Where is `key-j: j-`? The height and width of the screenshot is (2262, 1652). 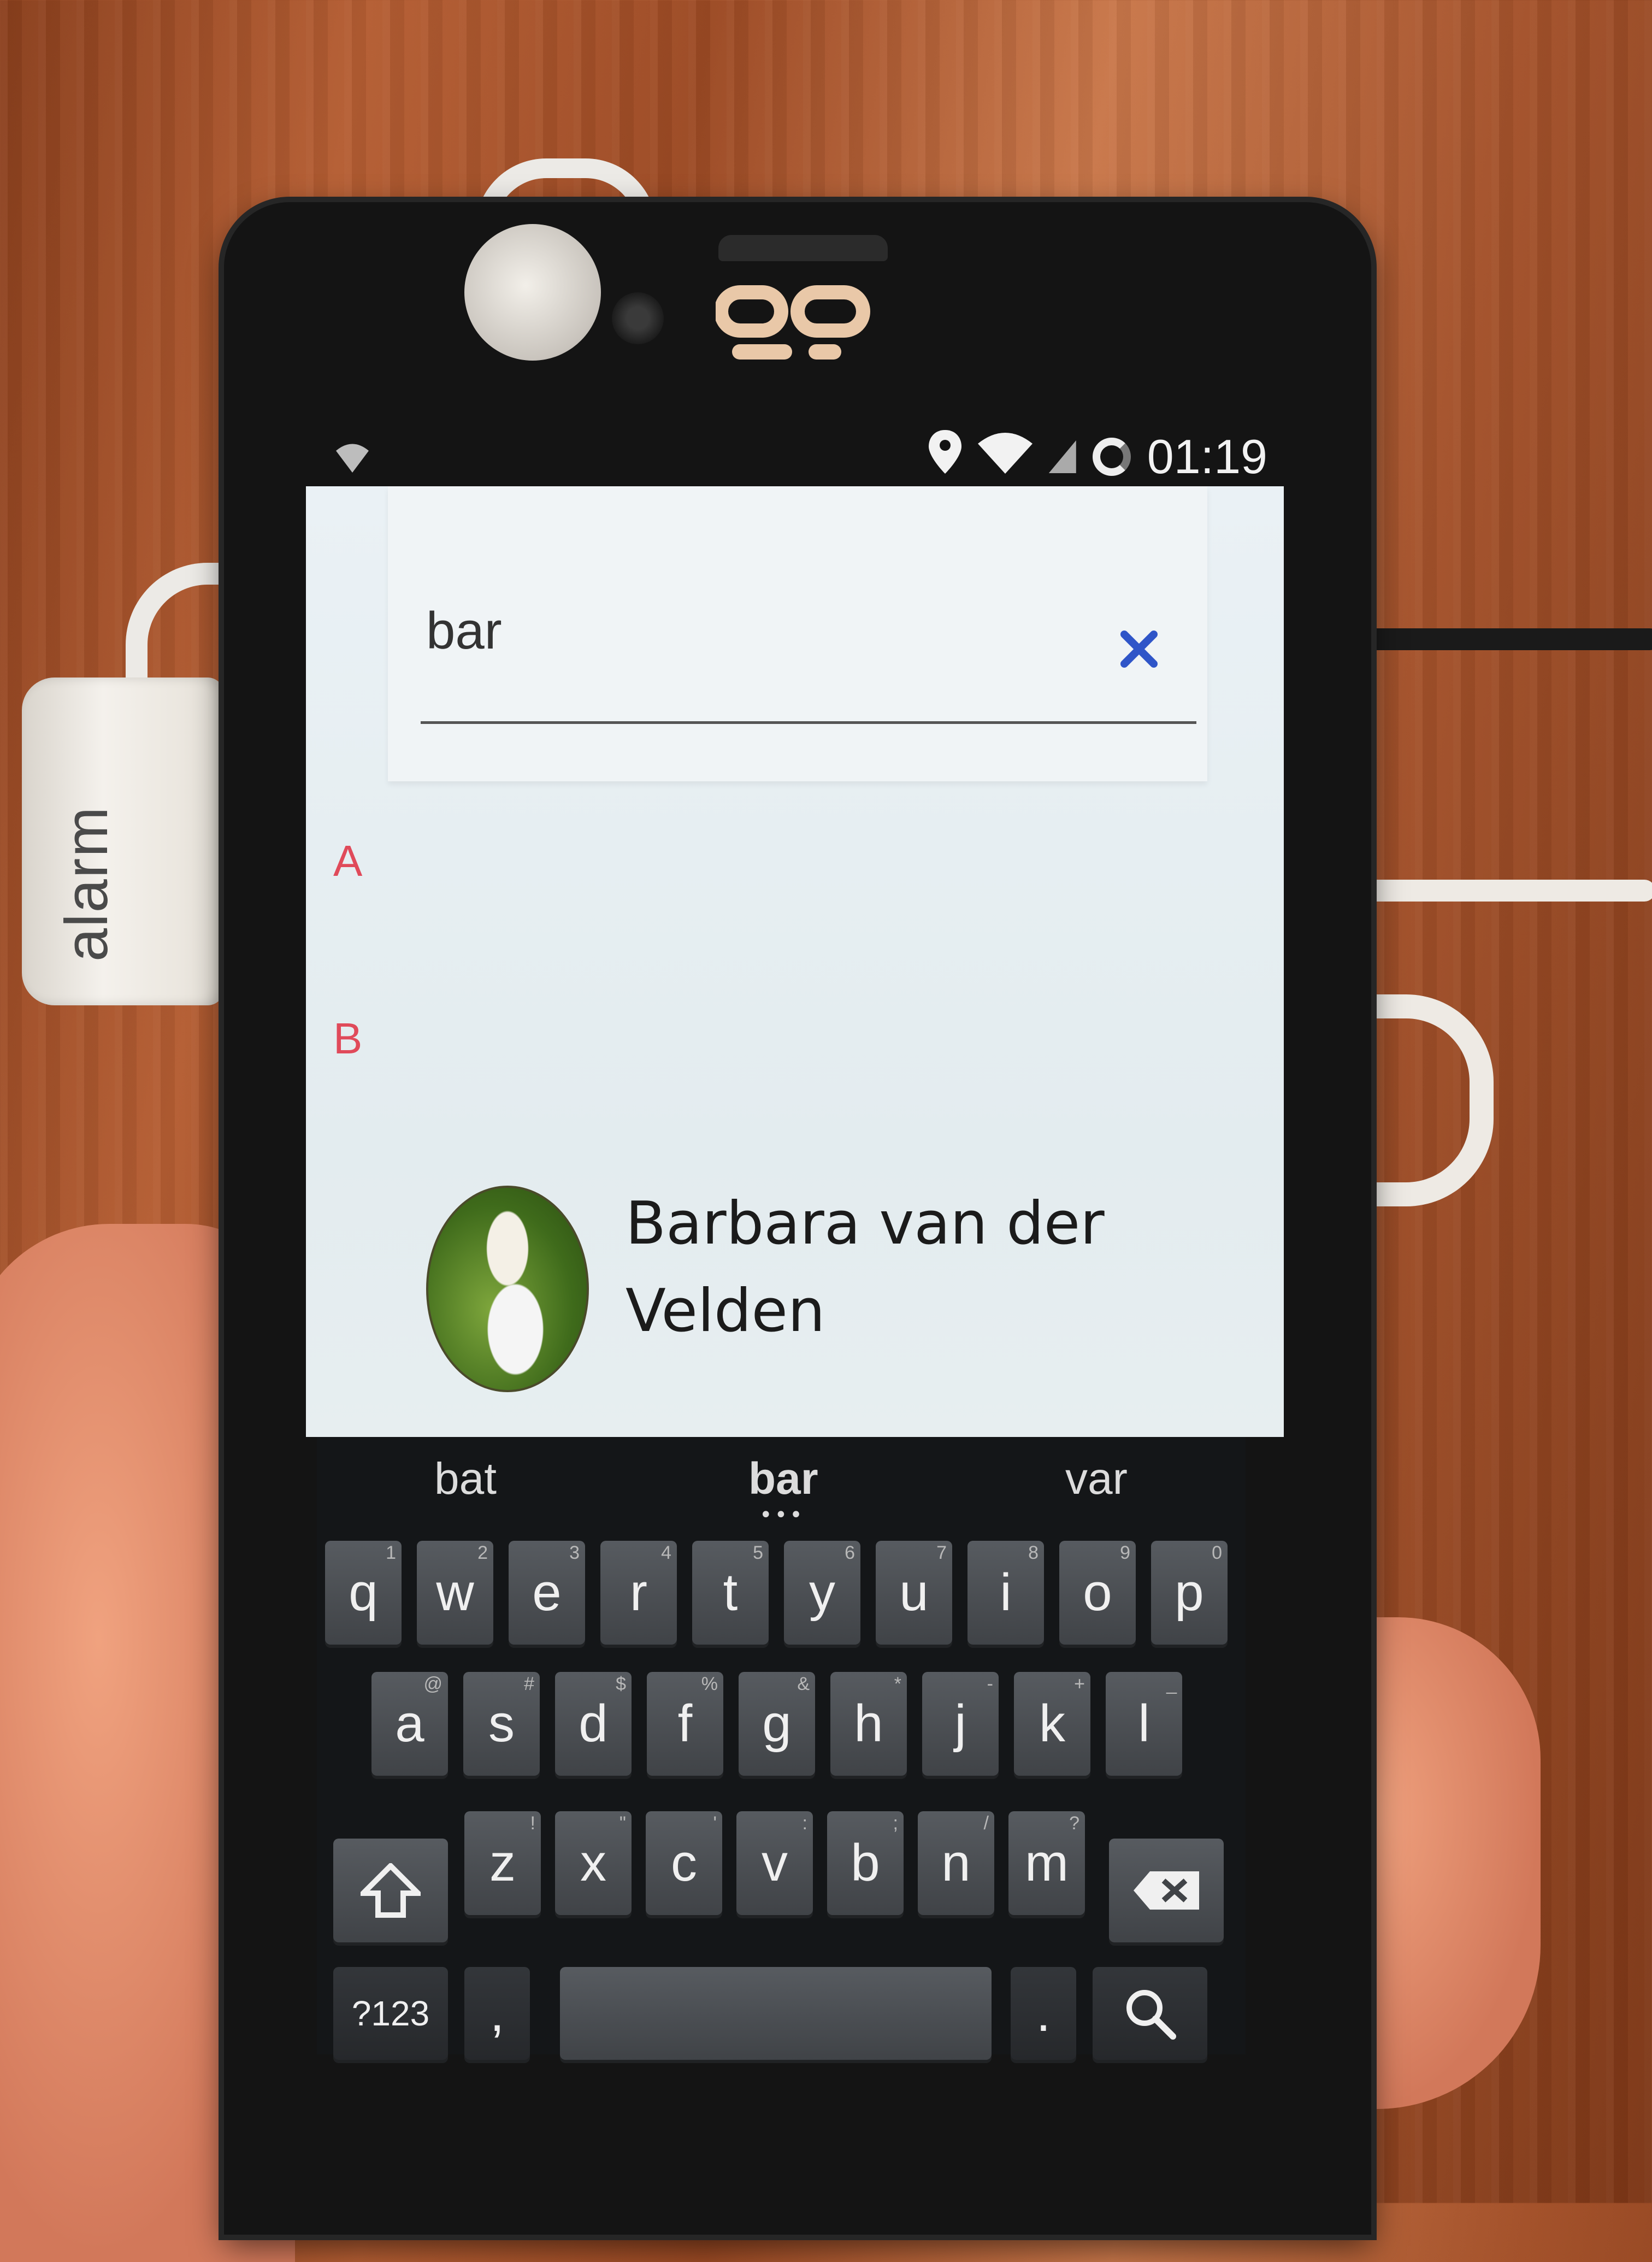 key-j: j- is located at coordinates (960, 1724).